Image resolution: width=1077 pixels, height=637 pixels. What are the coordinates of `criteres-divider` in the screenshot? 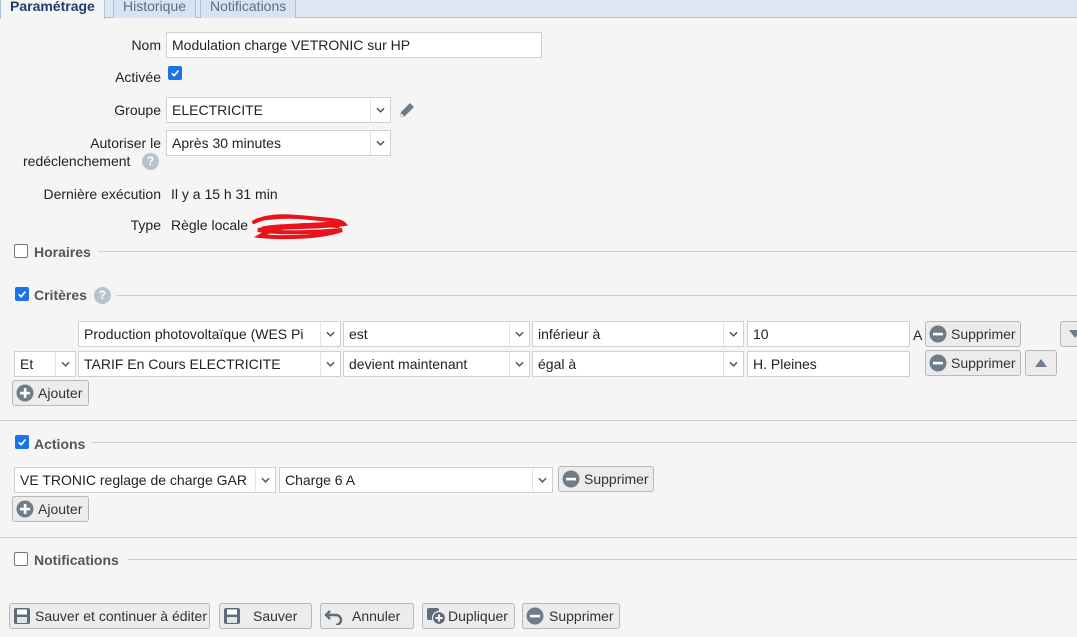 It's located at (596, 295).